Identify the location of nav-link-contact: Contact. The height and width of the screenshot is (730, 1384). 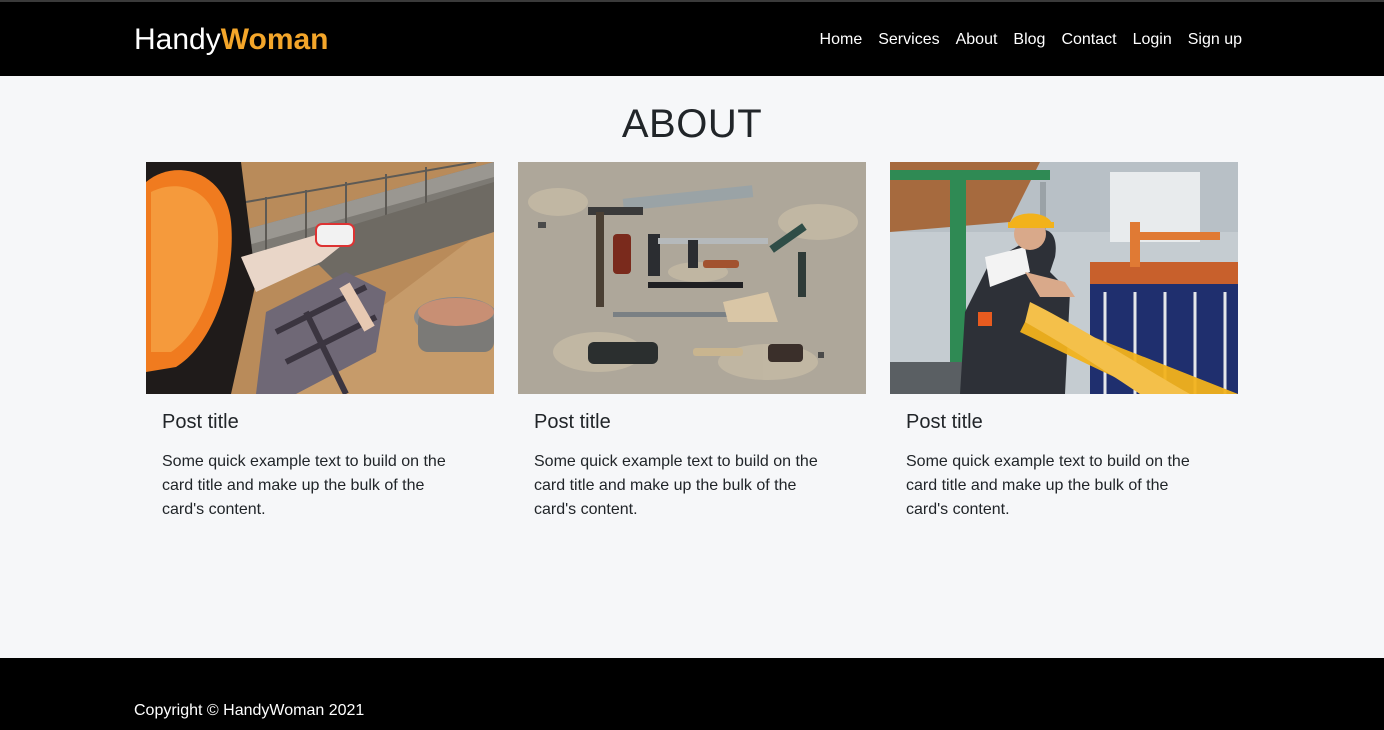
(1088, 39).